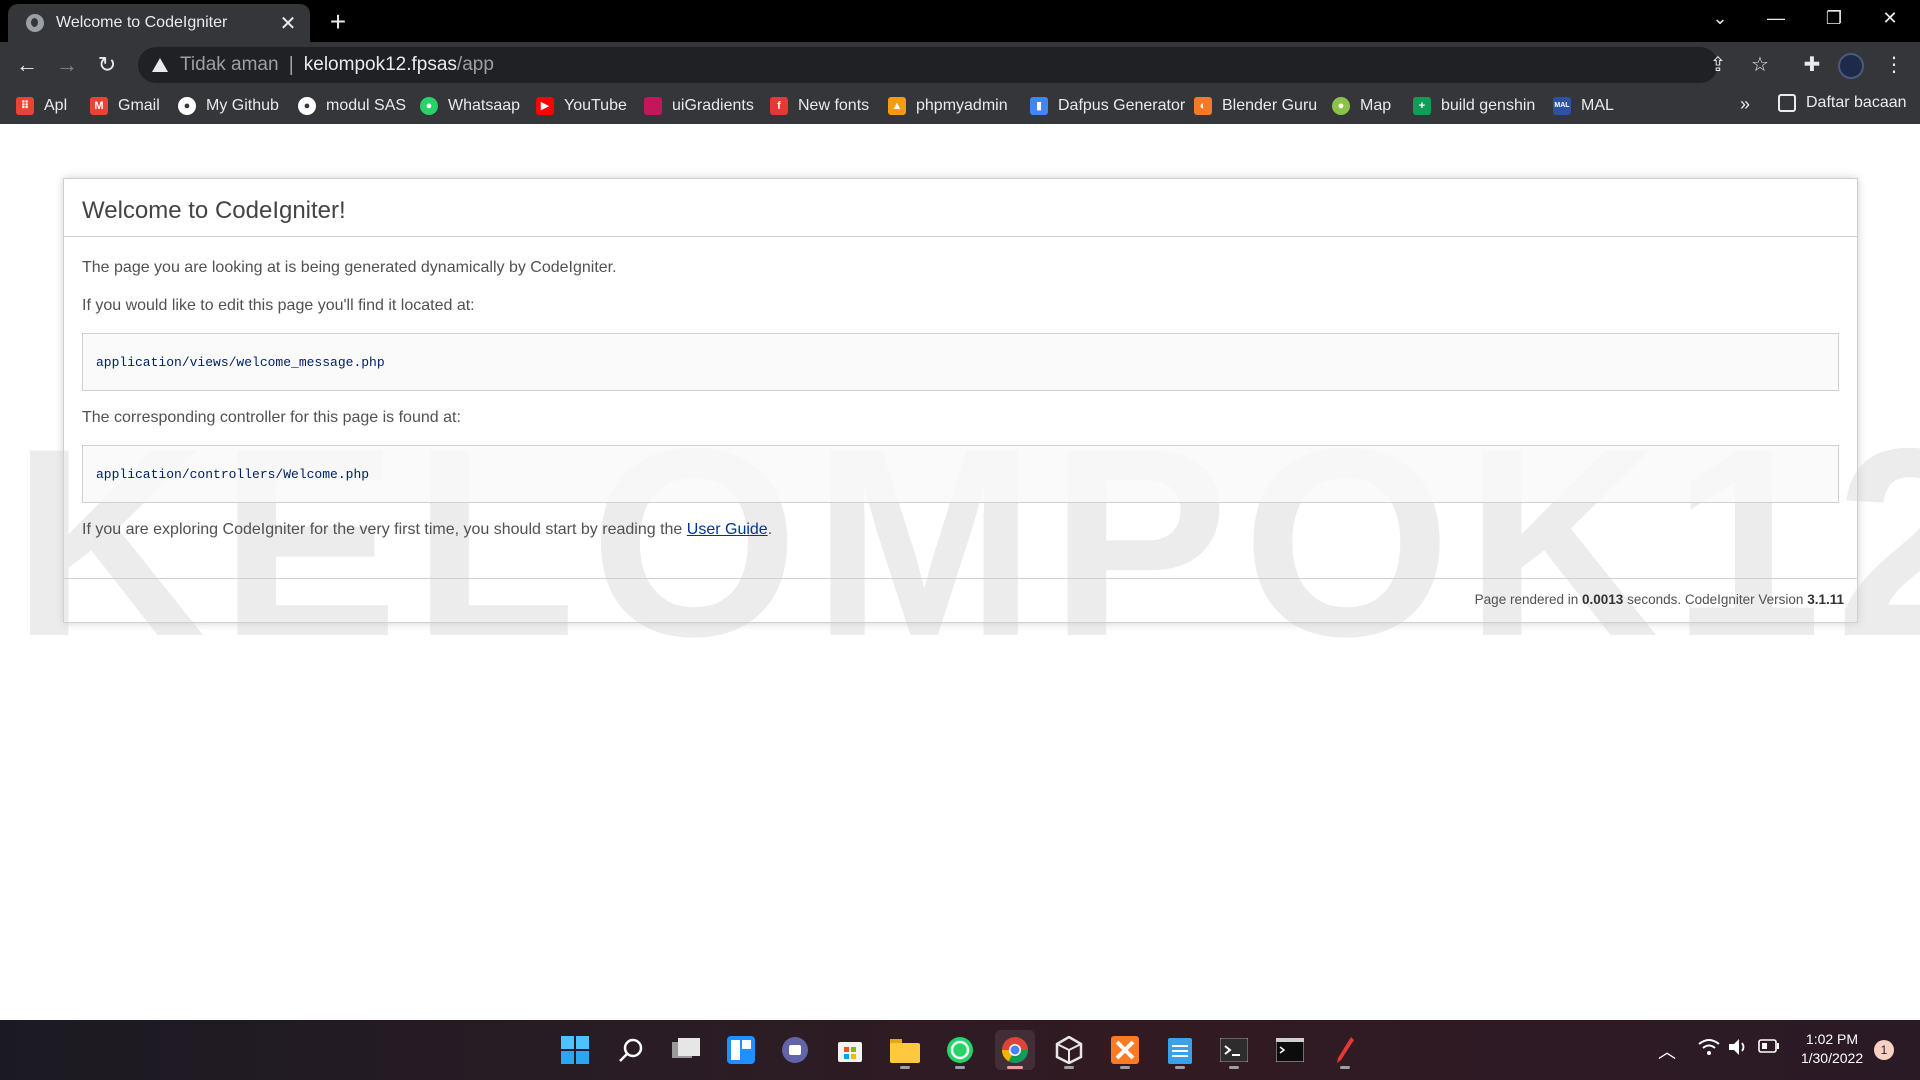 The width and height of the screenshot is (1920, 1080). Describe the element at coordinates (1832, 1039) in the screenshot. I see `clock-time: 1:02 PM` at that location.